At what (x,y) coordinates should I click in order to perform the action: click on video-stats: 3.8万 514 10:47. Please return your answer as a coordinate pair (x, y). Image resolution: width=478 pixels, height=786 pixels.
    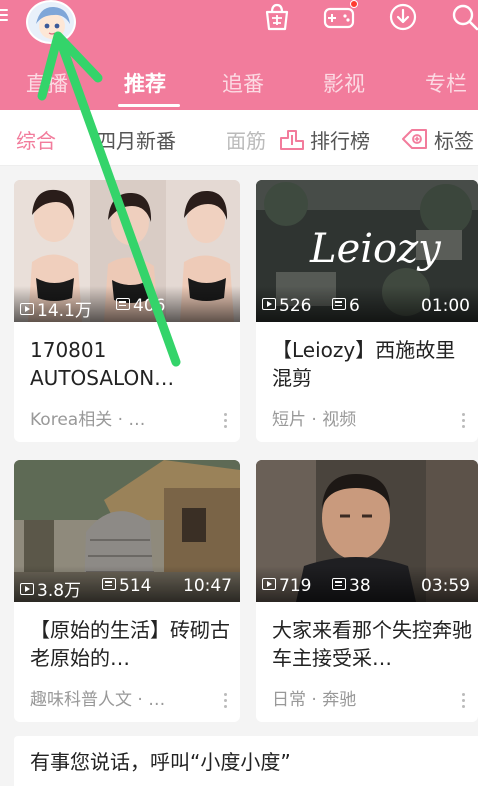
    Looking at the image, I should click on (126, 588).